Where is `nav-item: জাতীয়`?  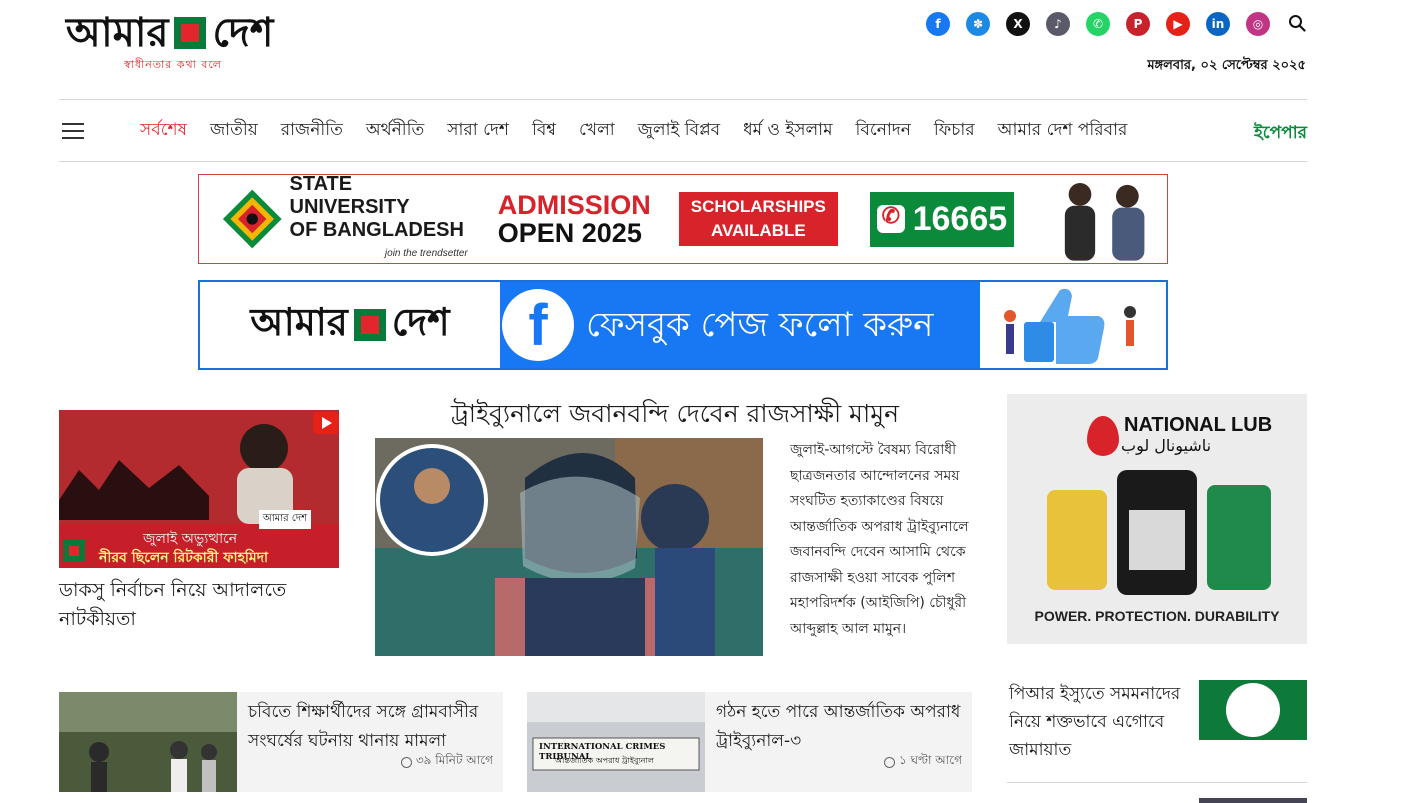 nav-item: জাতীয় is located at coordinates (234, 131).